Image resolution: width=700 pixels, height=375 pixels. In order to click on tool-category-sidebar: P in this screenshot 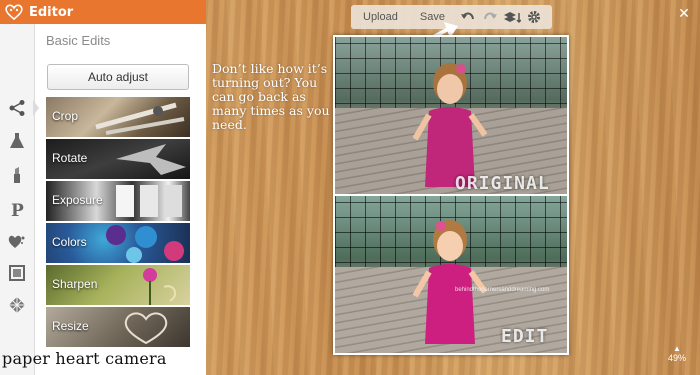, I will do `click(17, 199)`.